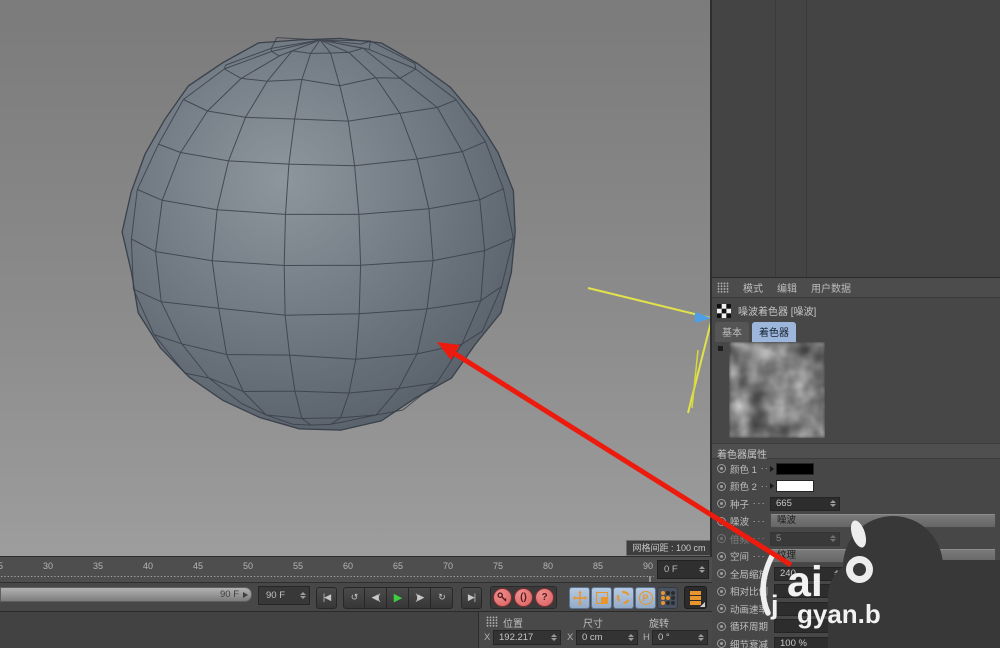 The image size is (1000, 648). Describe the element at coordinates (749, 575) in the screenshot. I see `property-label: 全局缩放` at that location.